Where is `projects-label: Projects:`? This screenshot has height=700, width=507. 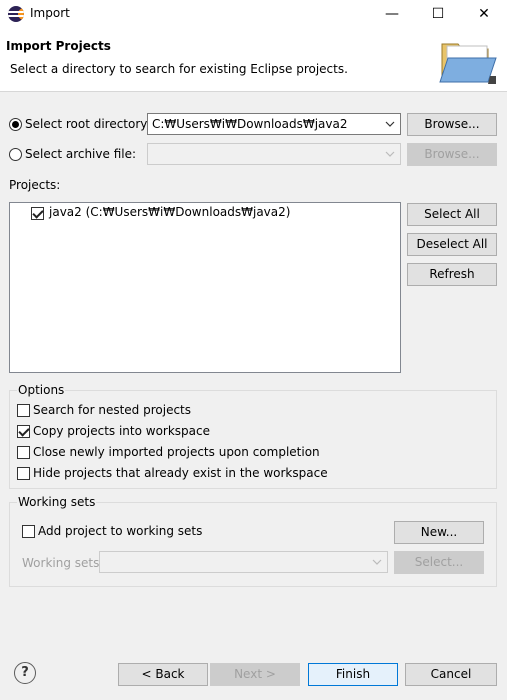 projects-label: Projects: is located at coordinates (35, 185).